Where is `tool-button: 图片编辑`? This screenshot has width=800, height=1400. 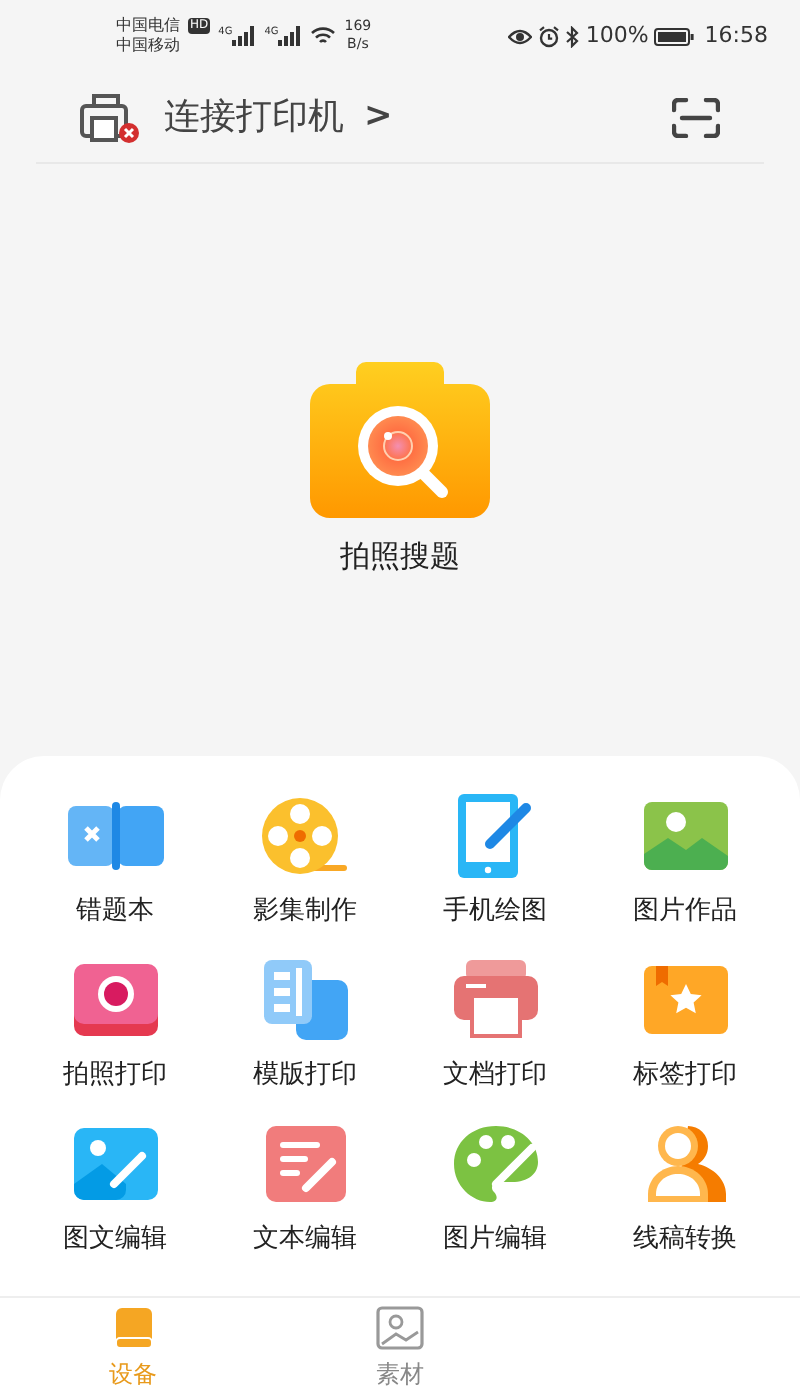
tool-button: 图片编辑 is located at coordinates (495, 1190).